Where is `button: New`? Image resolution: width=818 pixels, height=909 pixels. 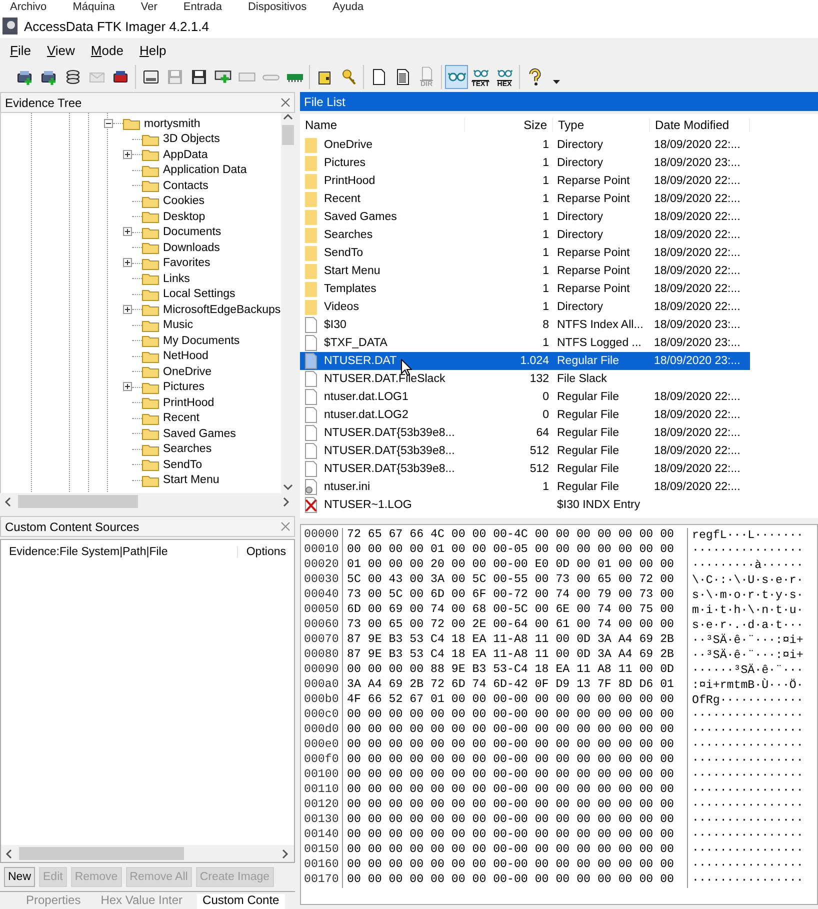
button: New is located at coordinates (20, 877).